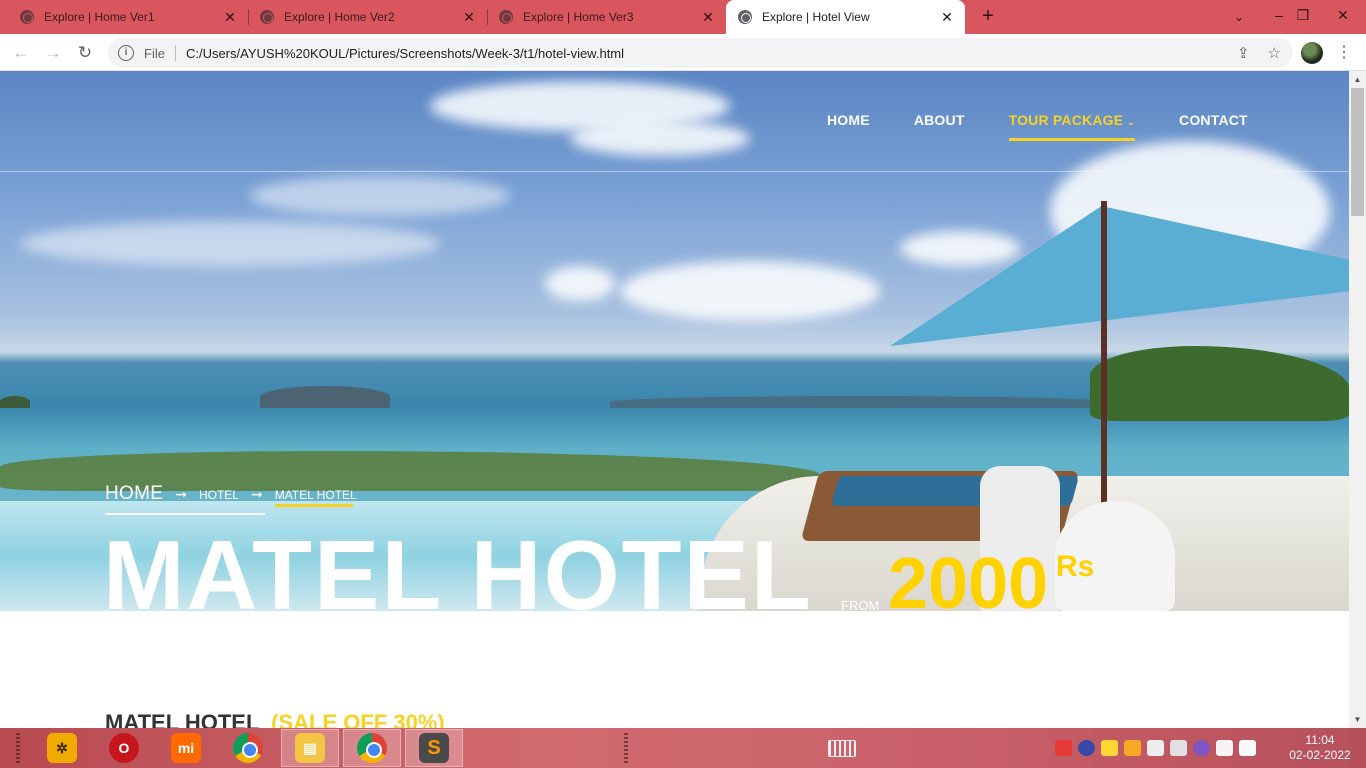 Image resolution: width=1366 pixels, height=768 pixels. I want to click on system-tray, so click(1155, 748).